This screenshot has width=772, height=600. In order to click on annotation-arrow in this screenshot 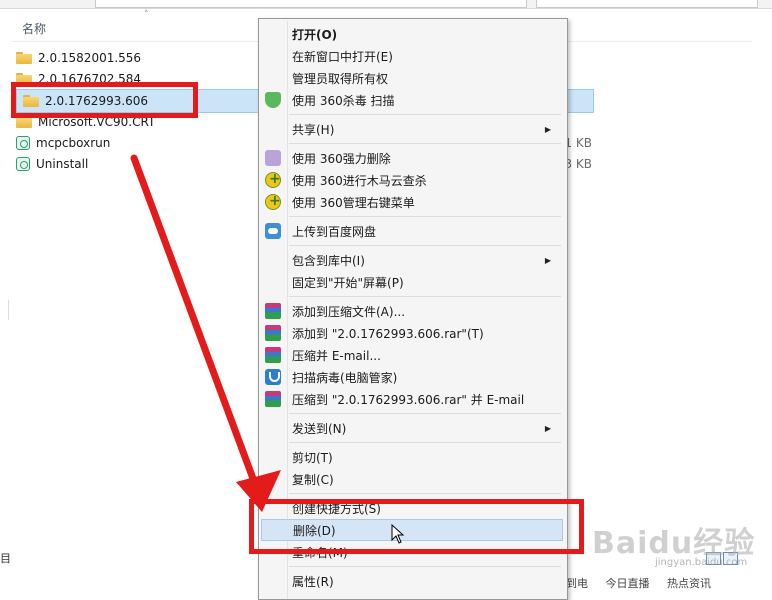, I will do `click(205, 333)`.